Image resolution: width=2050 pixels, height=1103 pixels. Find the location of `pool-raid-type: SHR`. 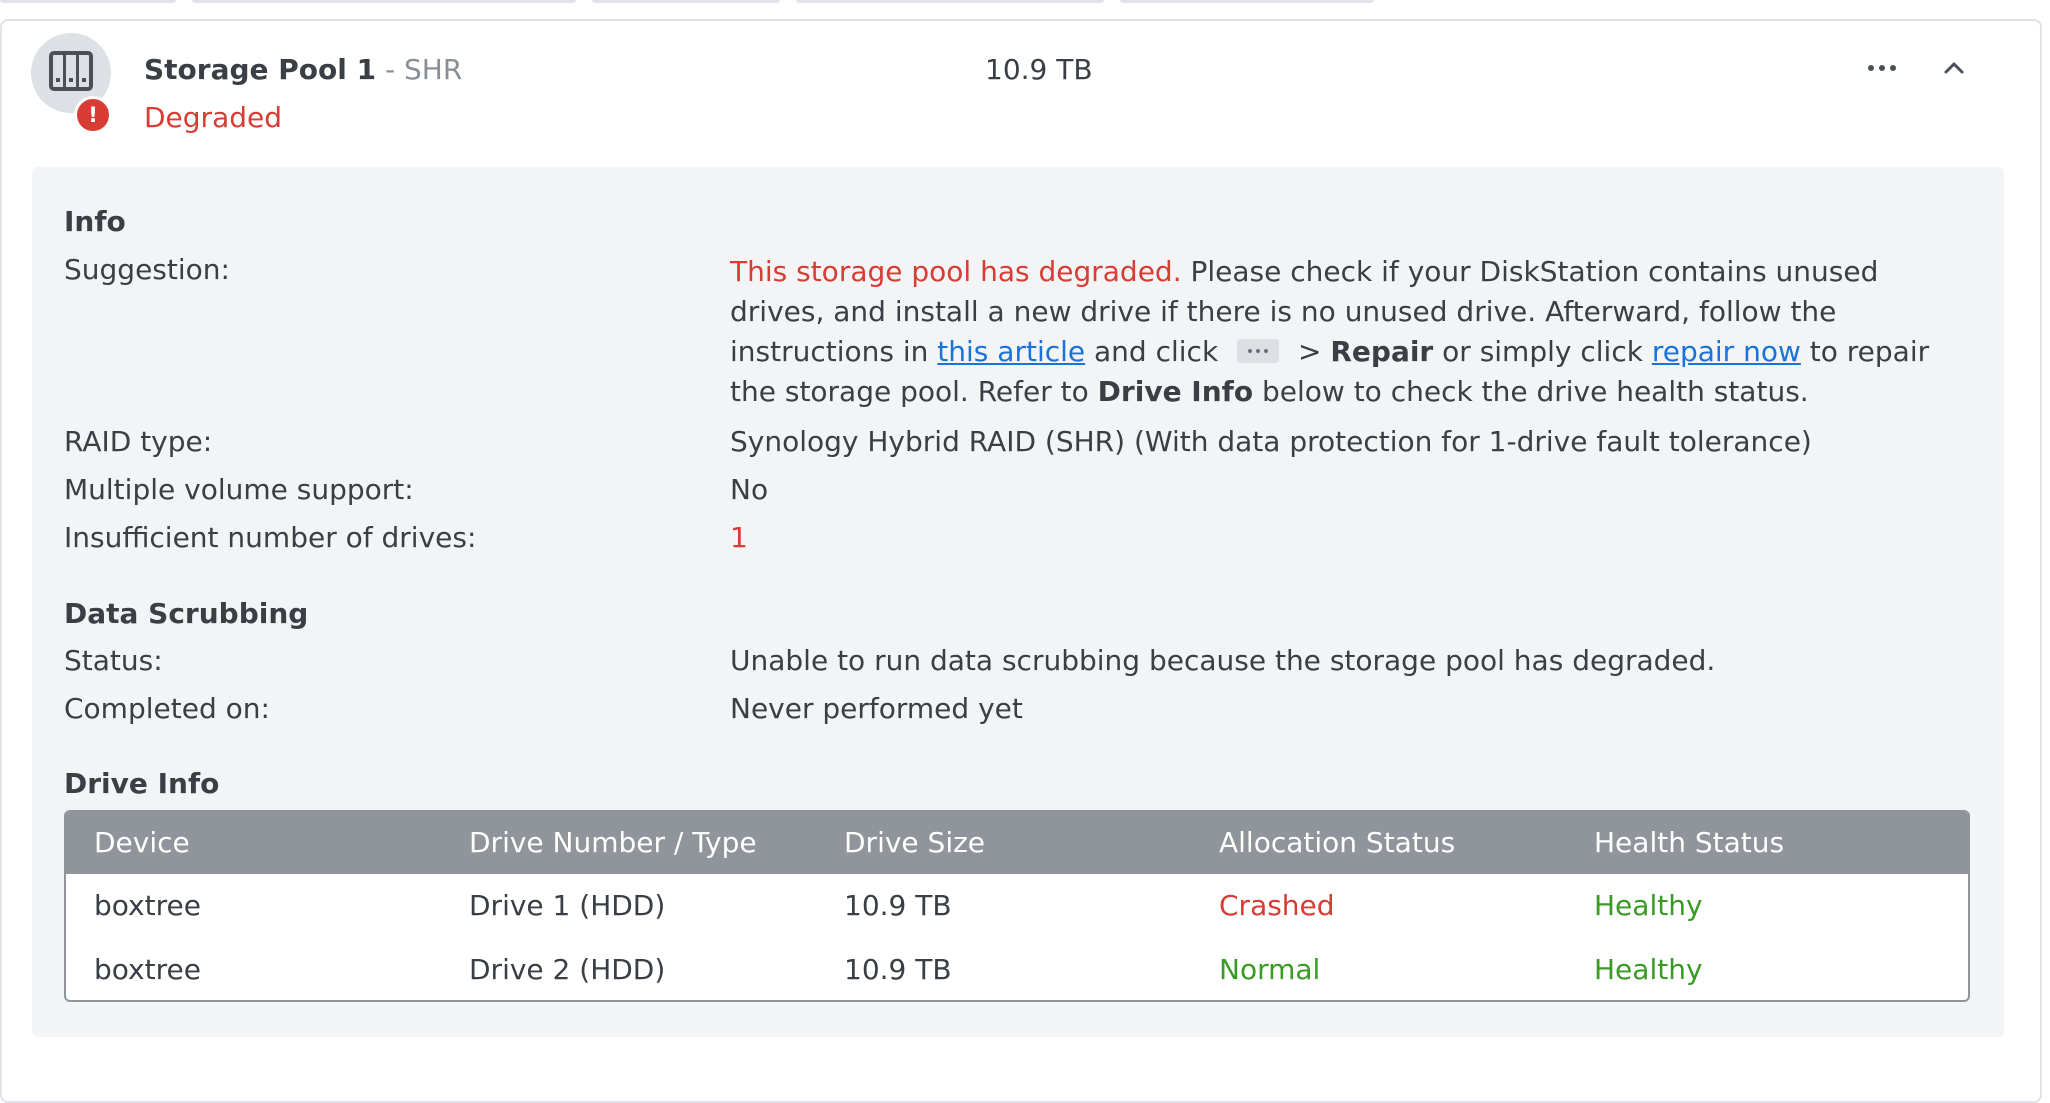

pool-raid-type: SHR is located at coordinates (433, 69).